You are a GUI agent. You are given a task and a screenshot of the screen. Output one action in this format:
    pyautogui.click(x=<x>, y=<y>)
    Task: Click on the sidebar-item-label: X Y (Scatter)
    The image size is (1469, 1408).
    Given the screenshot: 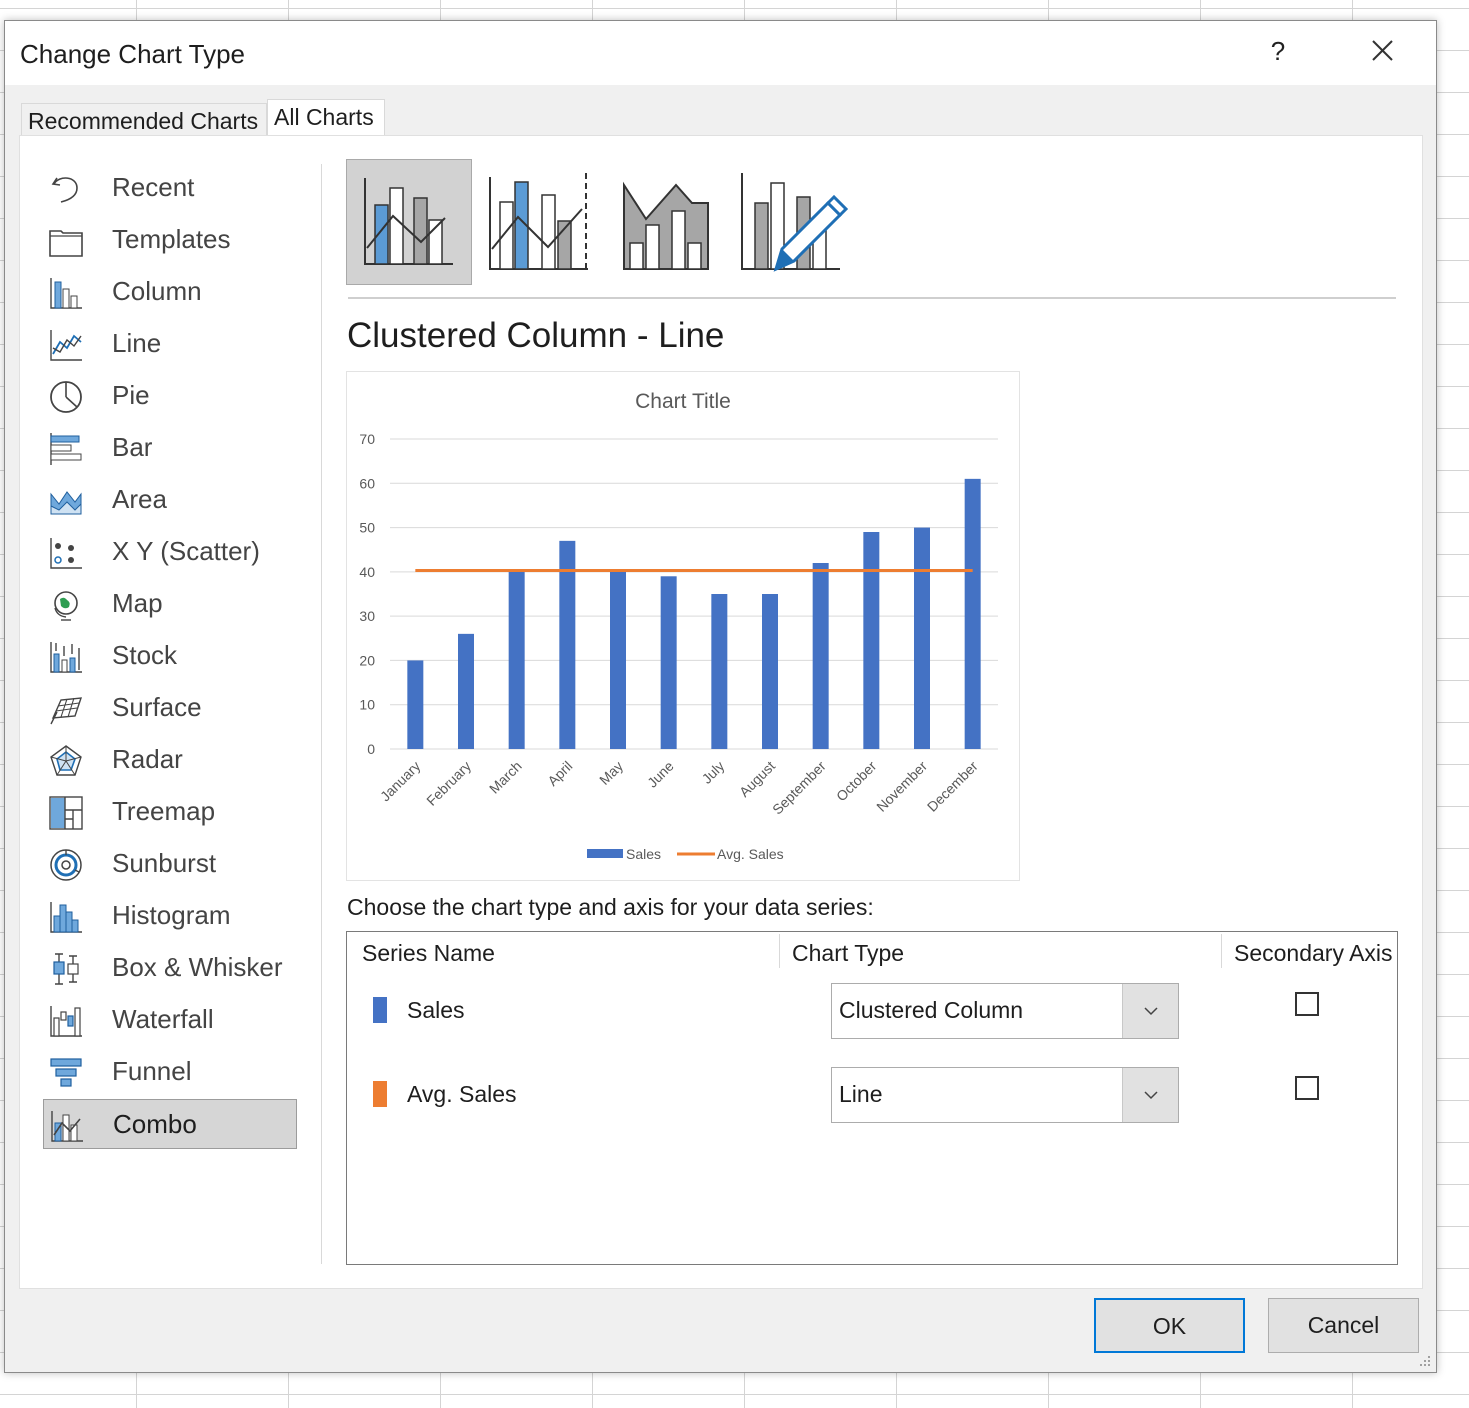 What is the action you would take?
    pyautogui.click(x=186, y=551)
    